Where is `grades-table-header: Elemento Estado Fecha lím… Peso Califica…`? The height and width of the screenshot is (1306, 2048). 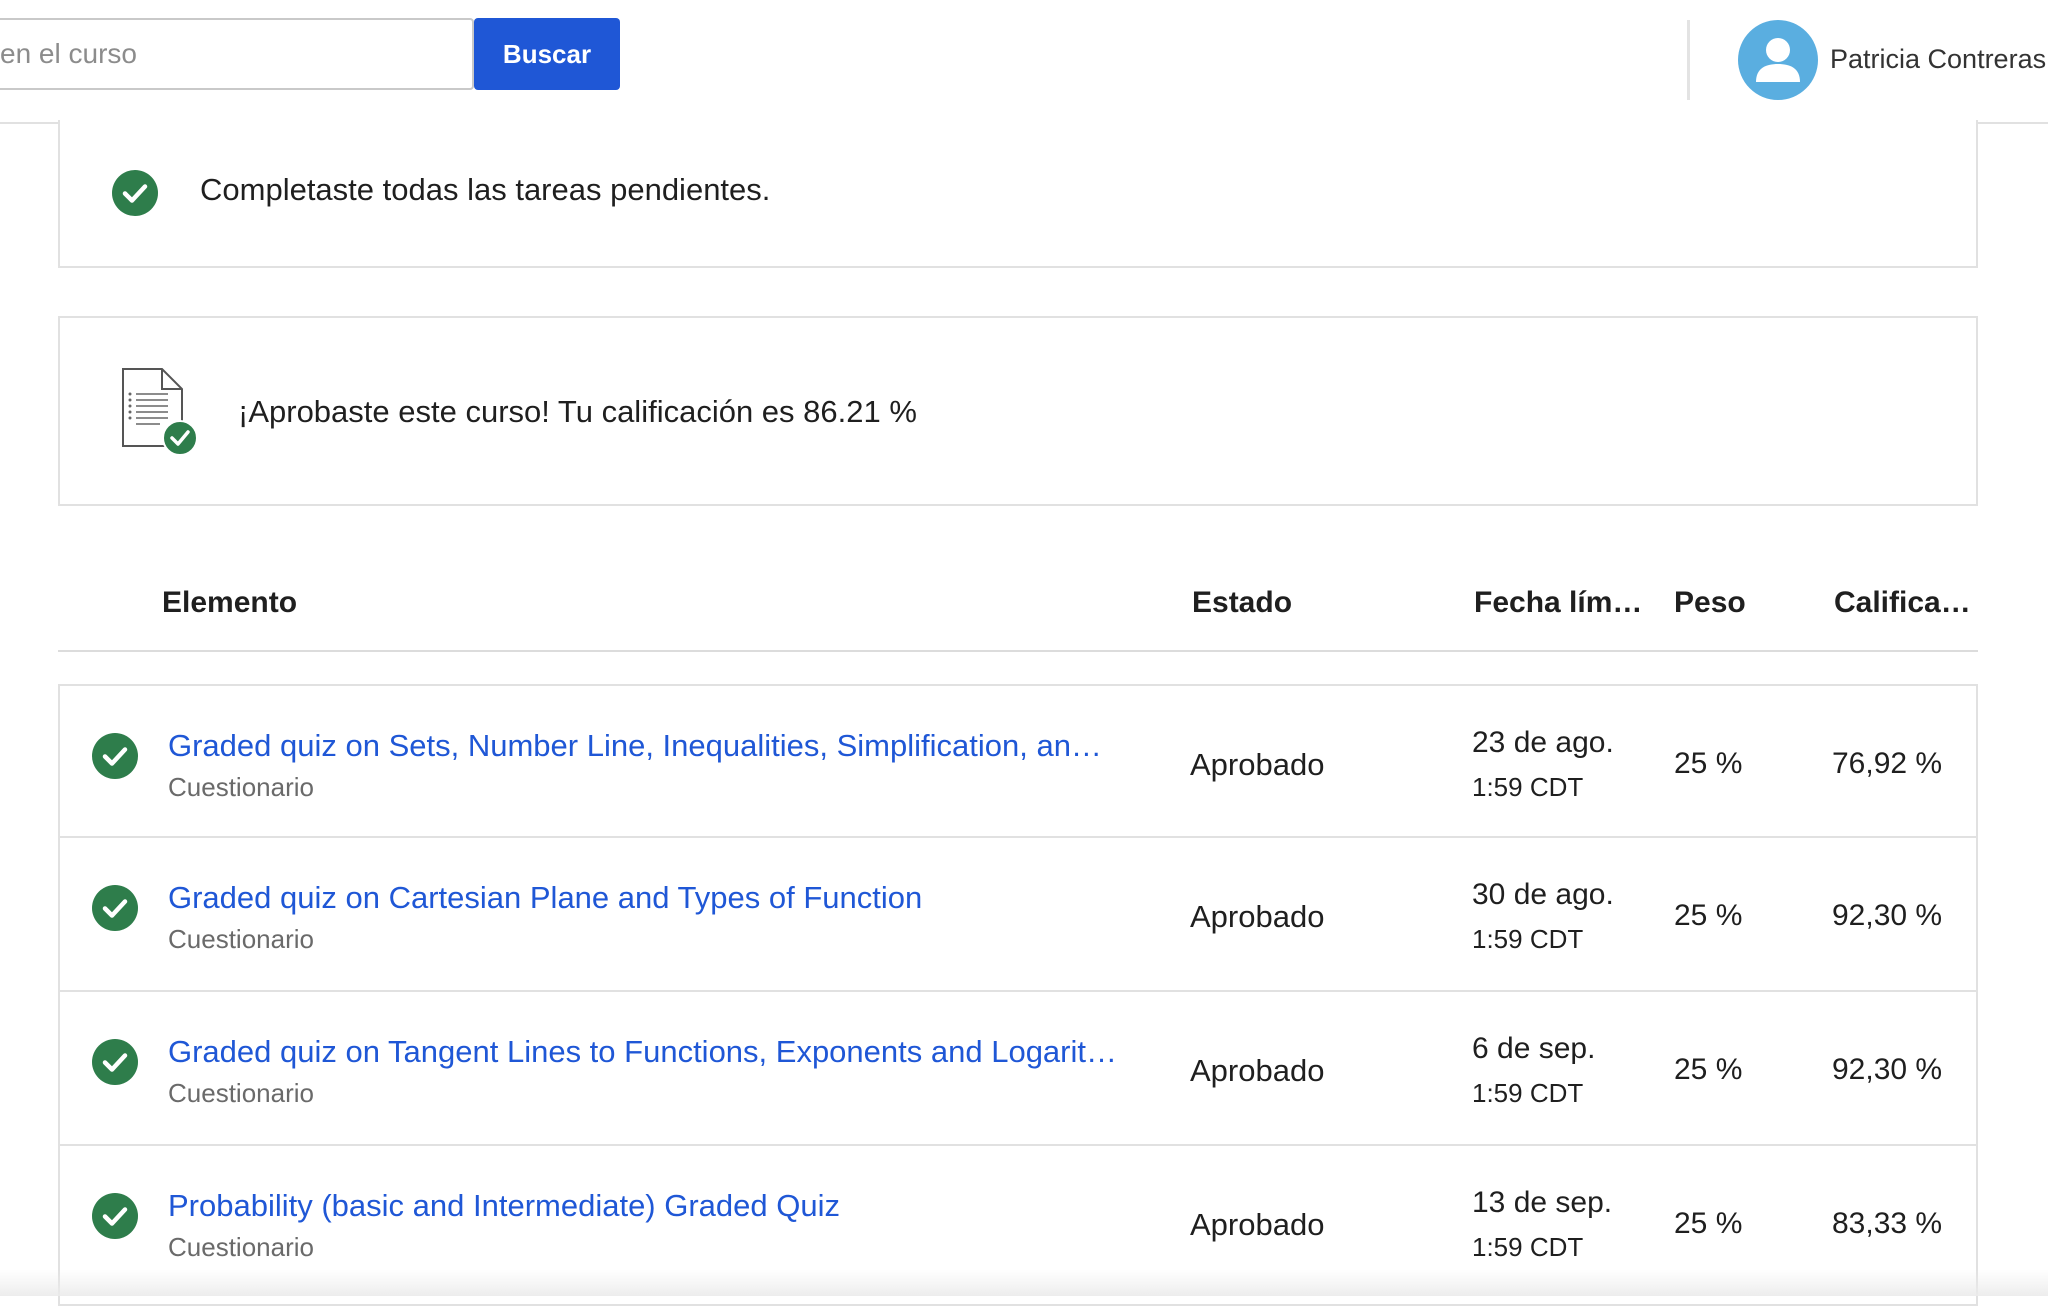
grades-table-header: Elemento Estado Fecha lím… Peso Califica… is located at coordinates (1018, 615).